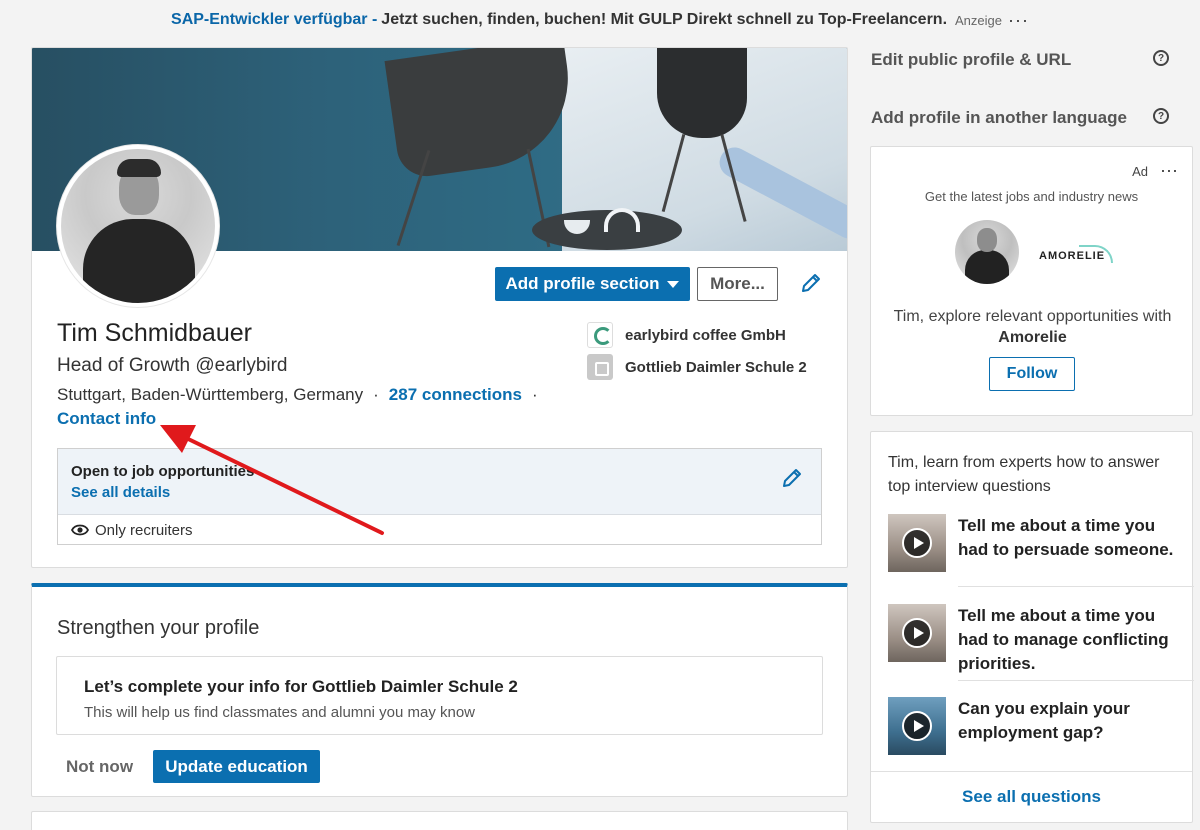 The width and height of the screenshot is (1200, 830). Describe the element at coordinates (716, 367) in the screenshot. I see `school-name: Gottlieb Daimler Schule 2` at that location.